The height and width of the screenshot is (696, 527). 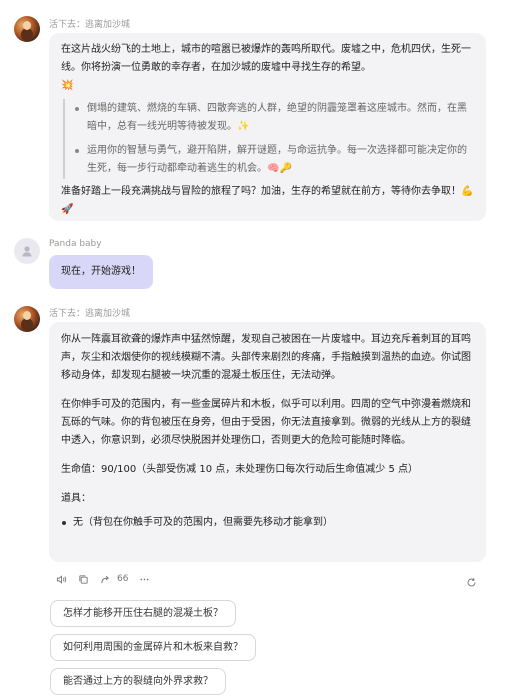 What do you see at coordinates (75, 244) in the screenshot?
I see `user-sender-name: Panda baby` at bounding box center [75, 244].